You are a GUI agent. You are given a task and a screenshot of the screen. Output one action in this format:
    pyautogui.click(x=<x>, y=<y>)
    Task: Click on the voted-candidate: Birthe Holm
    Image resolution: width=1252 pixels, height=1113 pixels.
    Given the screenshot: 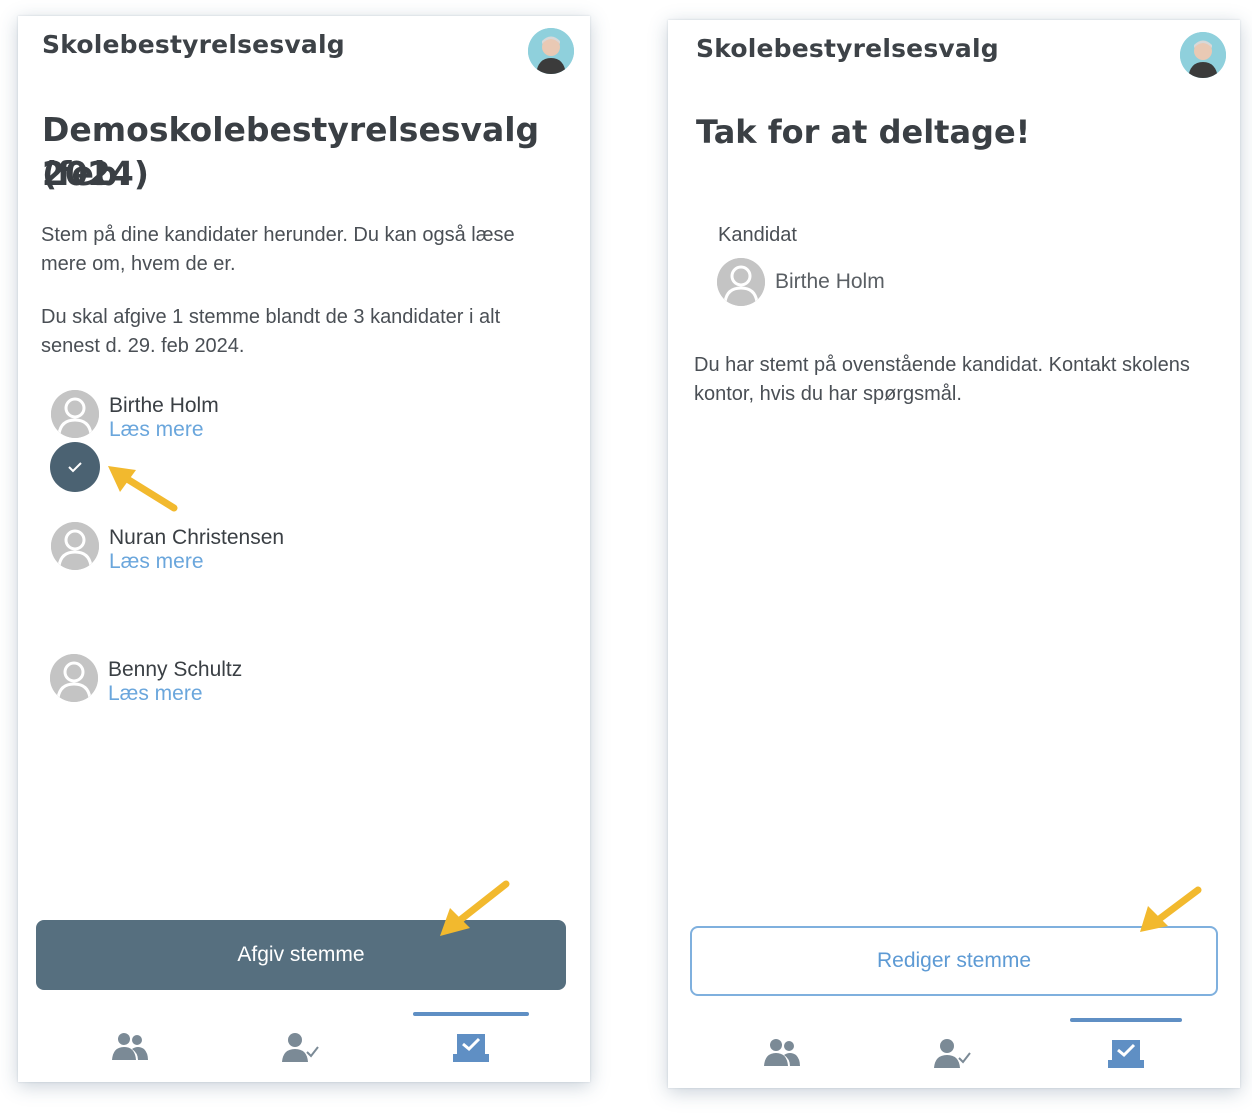 What is the action you would take?
    pyautogui.click(x=867, y=288)
    